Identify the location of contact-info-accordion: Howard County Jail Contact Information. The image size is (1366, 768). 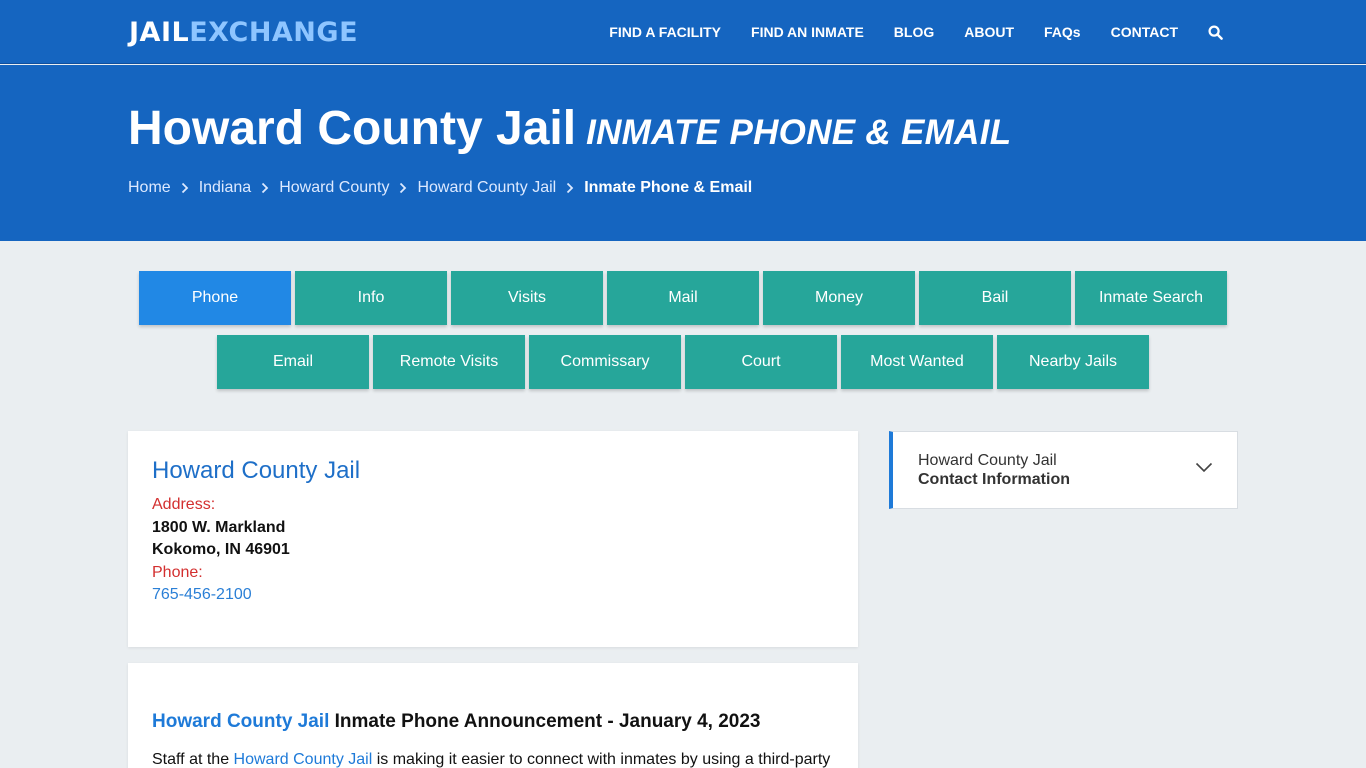
(1063, 470).